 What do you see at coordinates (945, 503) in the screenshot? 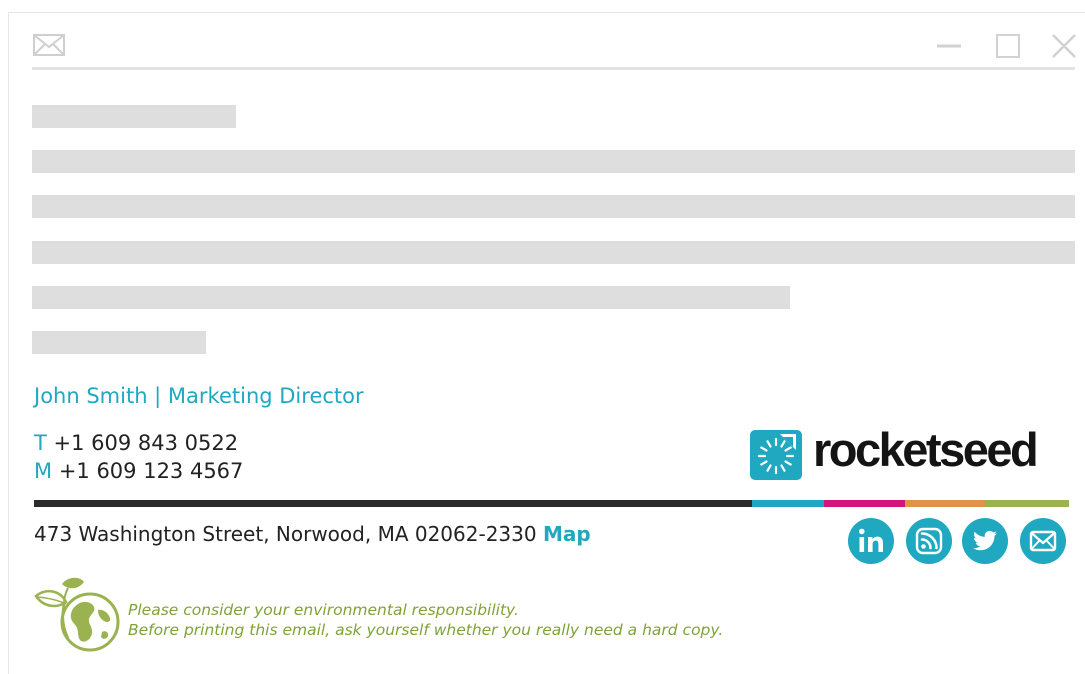
I see `divider-orange` at bounding box center [945, 503].